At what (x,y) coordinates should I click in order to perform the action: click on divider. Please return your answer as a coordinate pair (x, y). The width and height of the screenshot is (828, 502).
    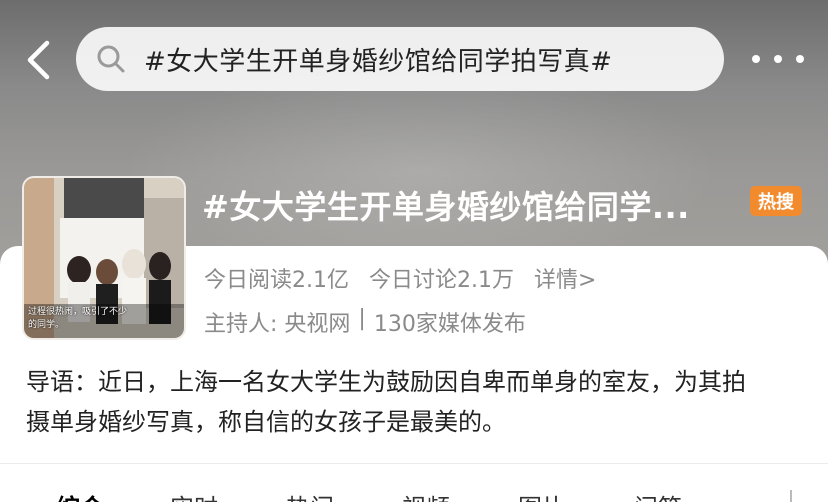
    Looking at the image, I should click on (414, 463).